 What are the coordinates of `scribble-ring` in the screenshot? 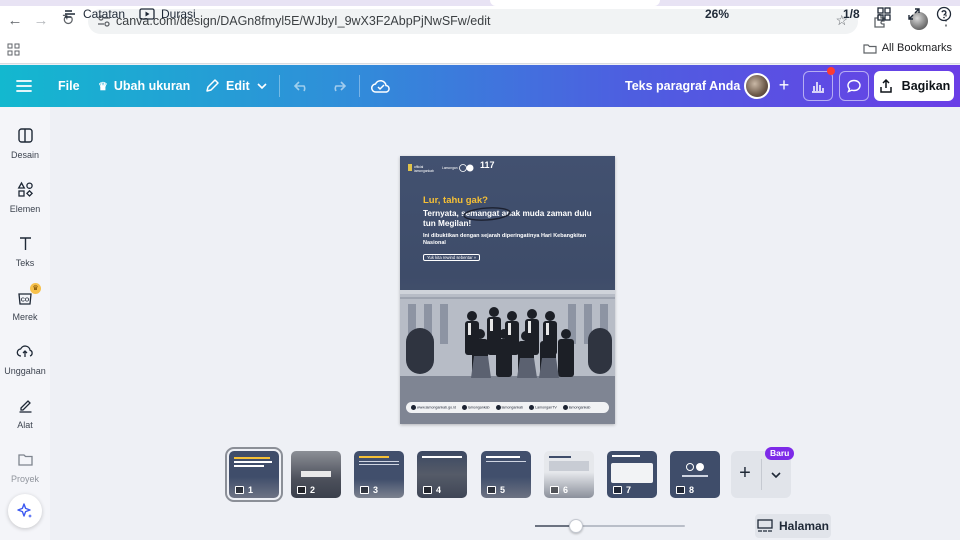 It's located at (487, 214).